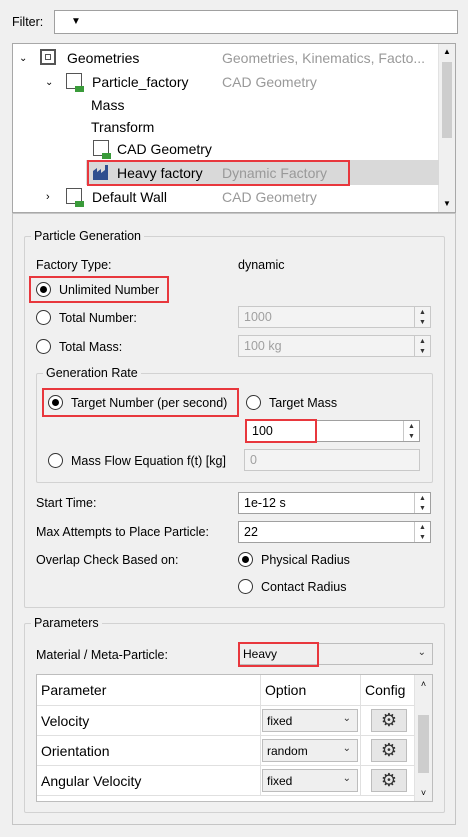 The image size is (468, 837). Describe the element at coordinates (66, 623) in the screenshot. I see `parameters-title: Parameters` at that location.